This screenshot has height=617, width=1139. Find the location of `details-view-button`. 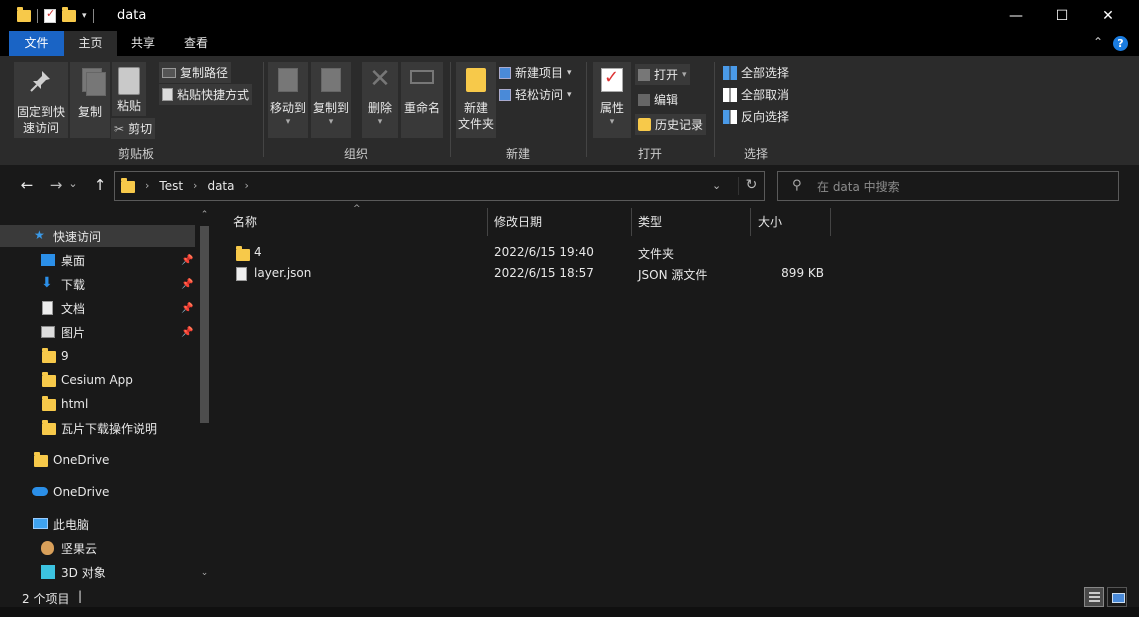

details-view-button is located at coordinates (1094, 597).